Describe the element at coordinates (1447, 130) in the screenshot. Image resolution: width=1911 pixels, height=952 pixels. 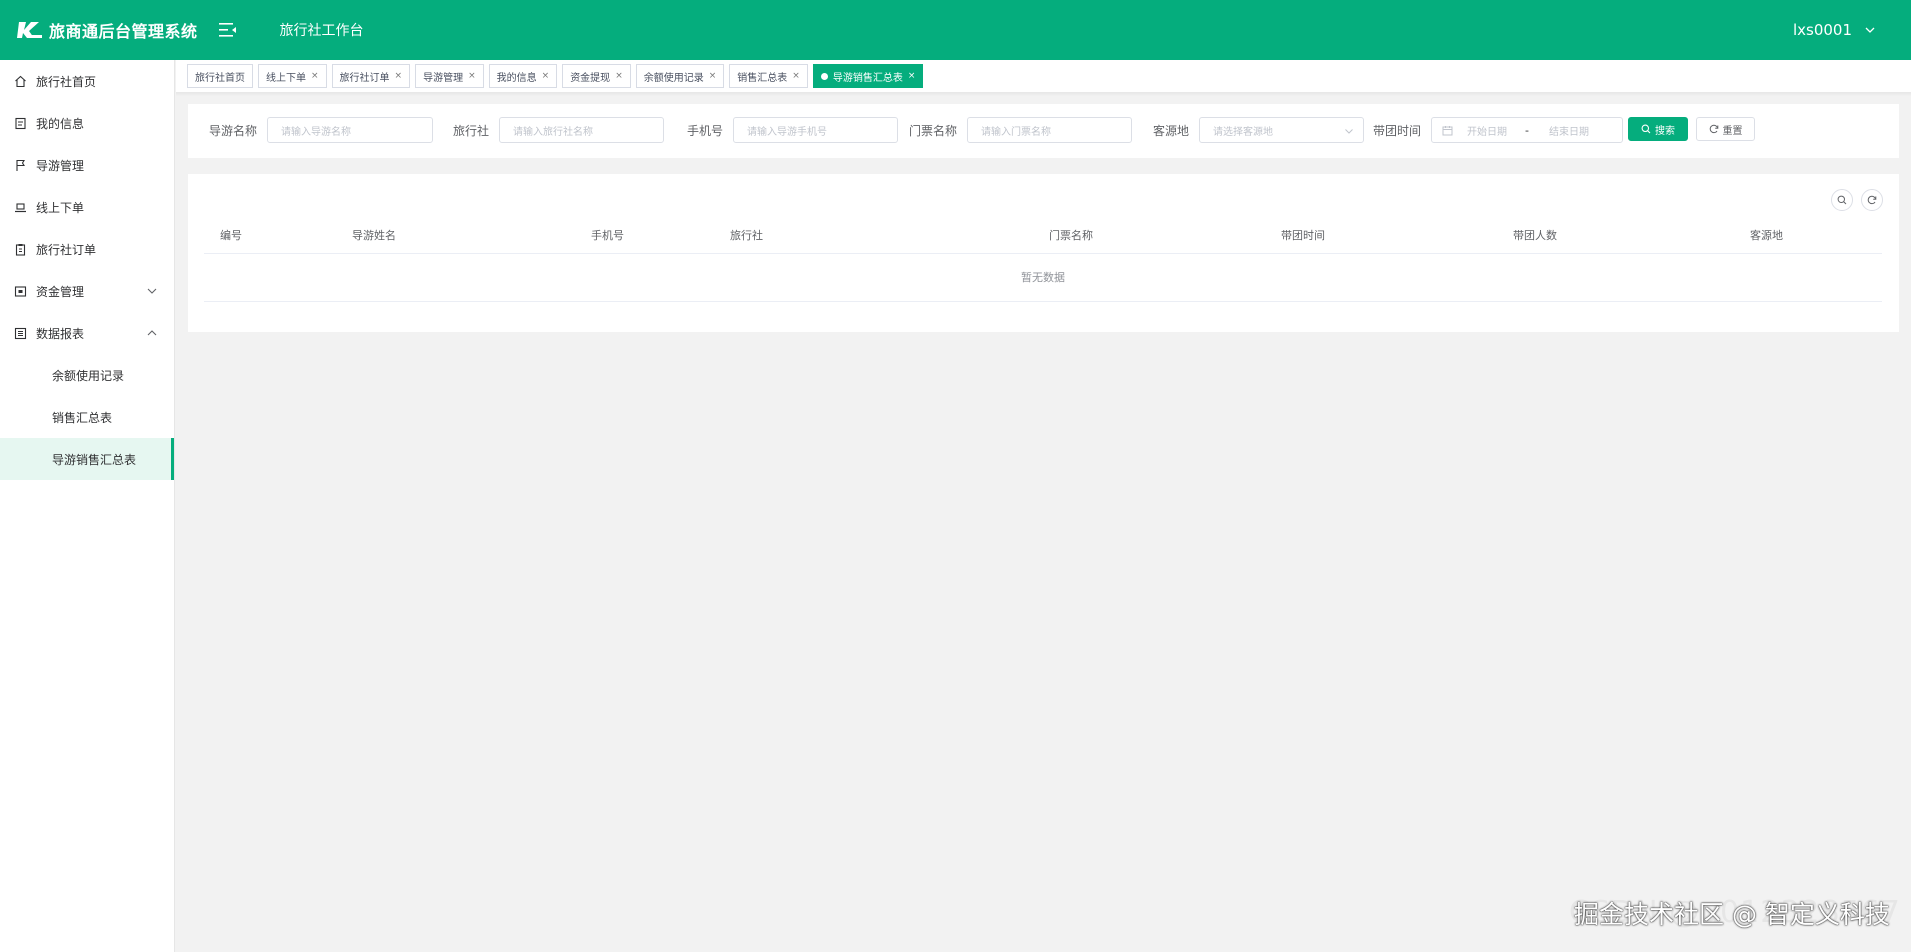
I see `calendar-icon` at that location.